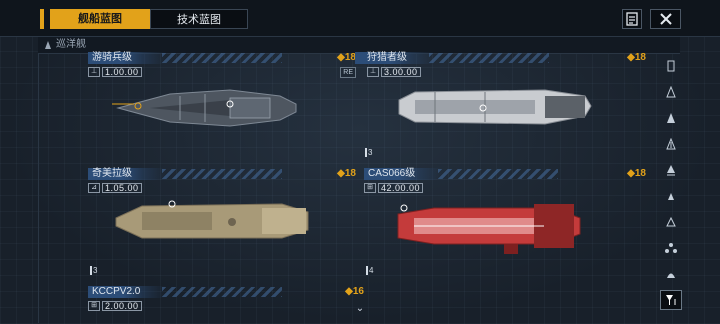  What do you see at coordinates (127, 292) in the screenshot?
I see `ship-name: KCCPV2.0` at bounding box center [127, 292].